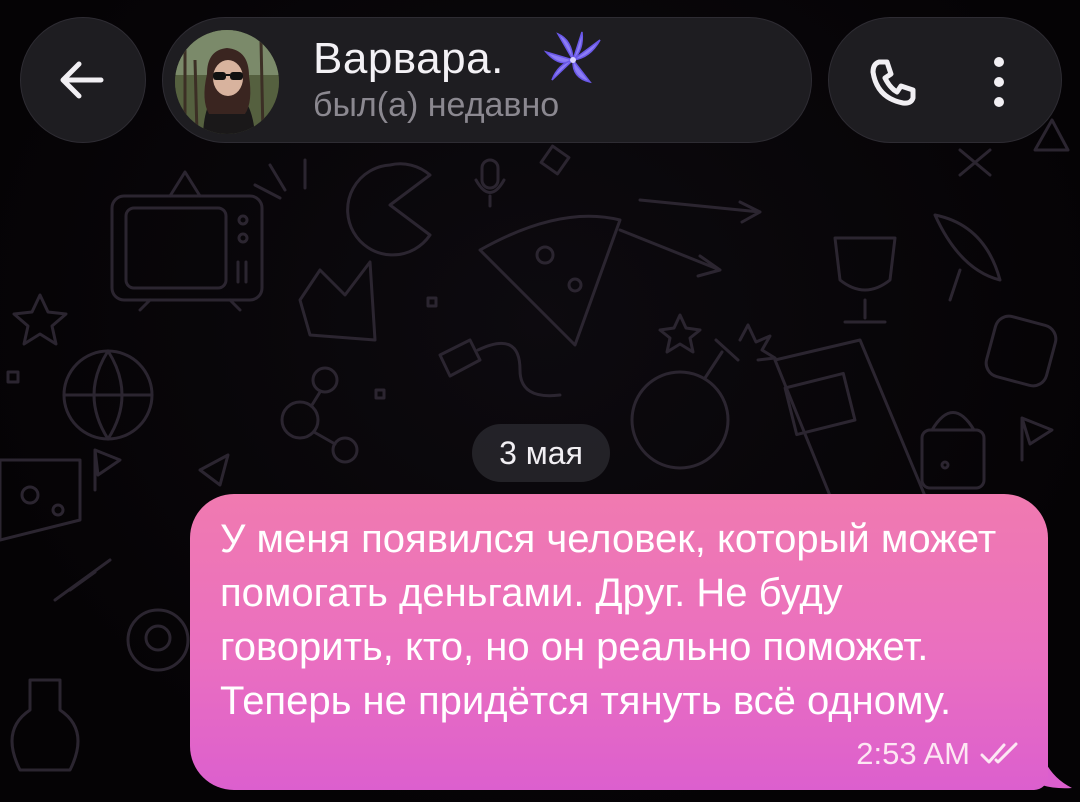  I want to click on contact-name: Варвара., so click(408, 58).